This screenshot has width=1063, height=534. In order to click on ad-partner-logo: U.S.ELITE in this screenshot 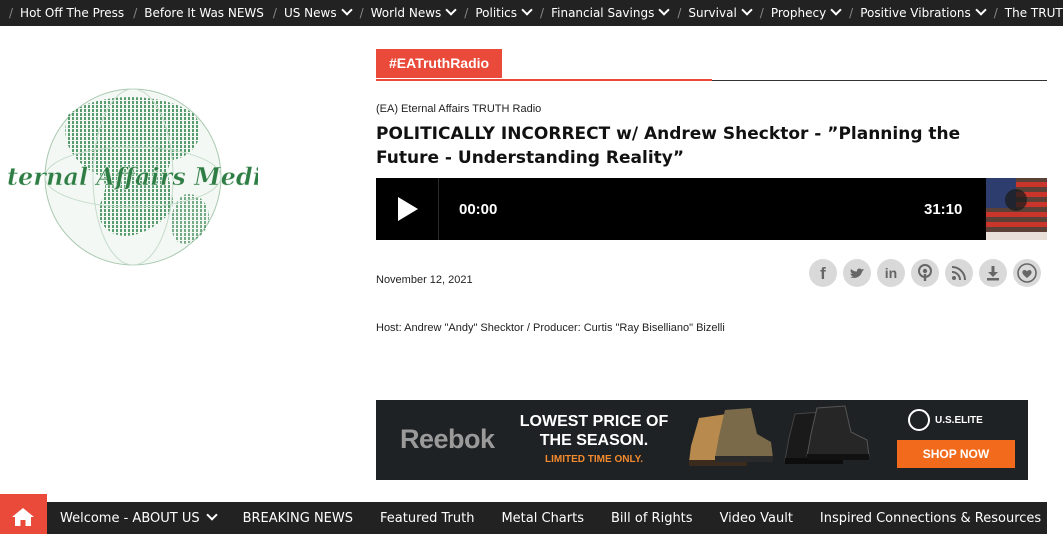, I will do `click(945, 420)`.